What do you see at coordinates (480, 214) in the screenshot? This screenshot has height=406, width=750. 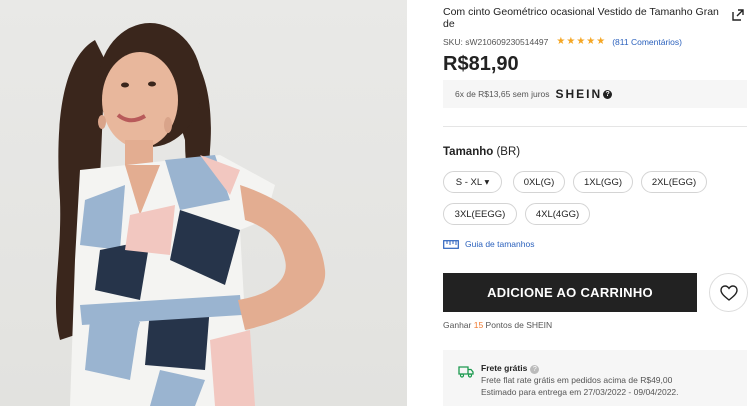 I see `size-option-3xl: 3XL(EEGG)` at bounding box center [480, 214].